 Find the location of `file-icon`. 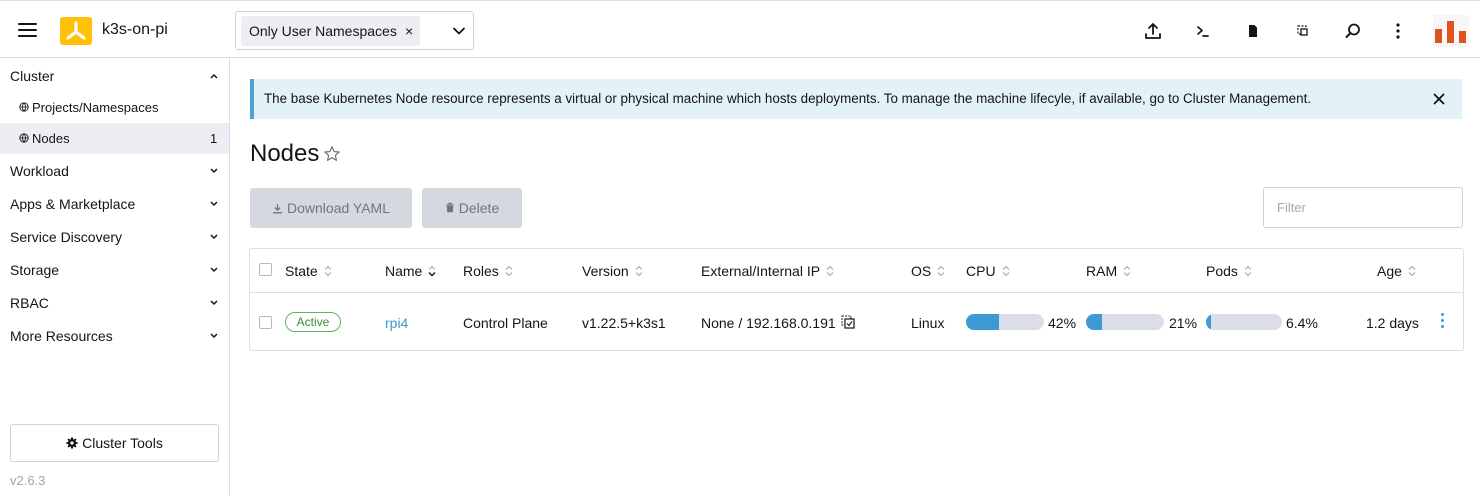

file-icon is located at coordinates (1253, 31).